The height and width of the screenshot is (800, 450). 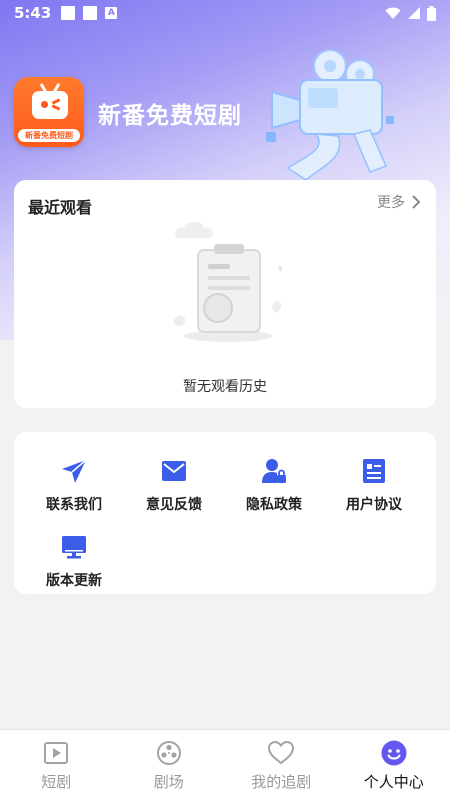 I want to click on heart-icon, so click(x=281, y=752).